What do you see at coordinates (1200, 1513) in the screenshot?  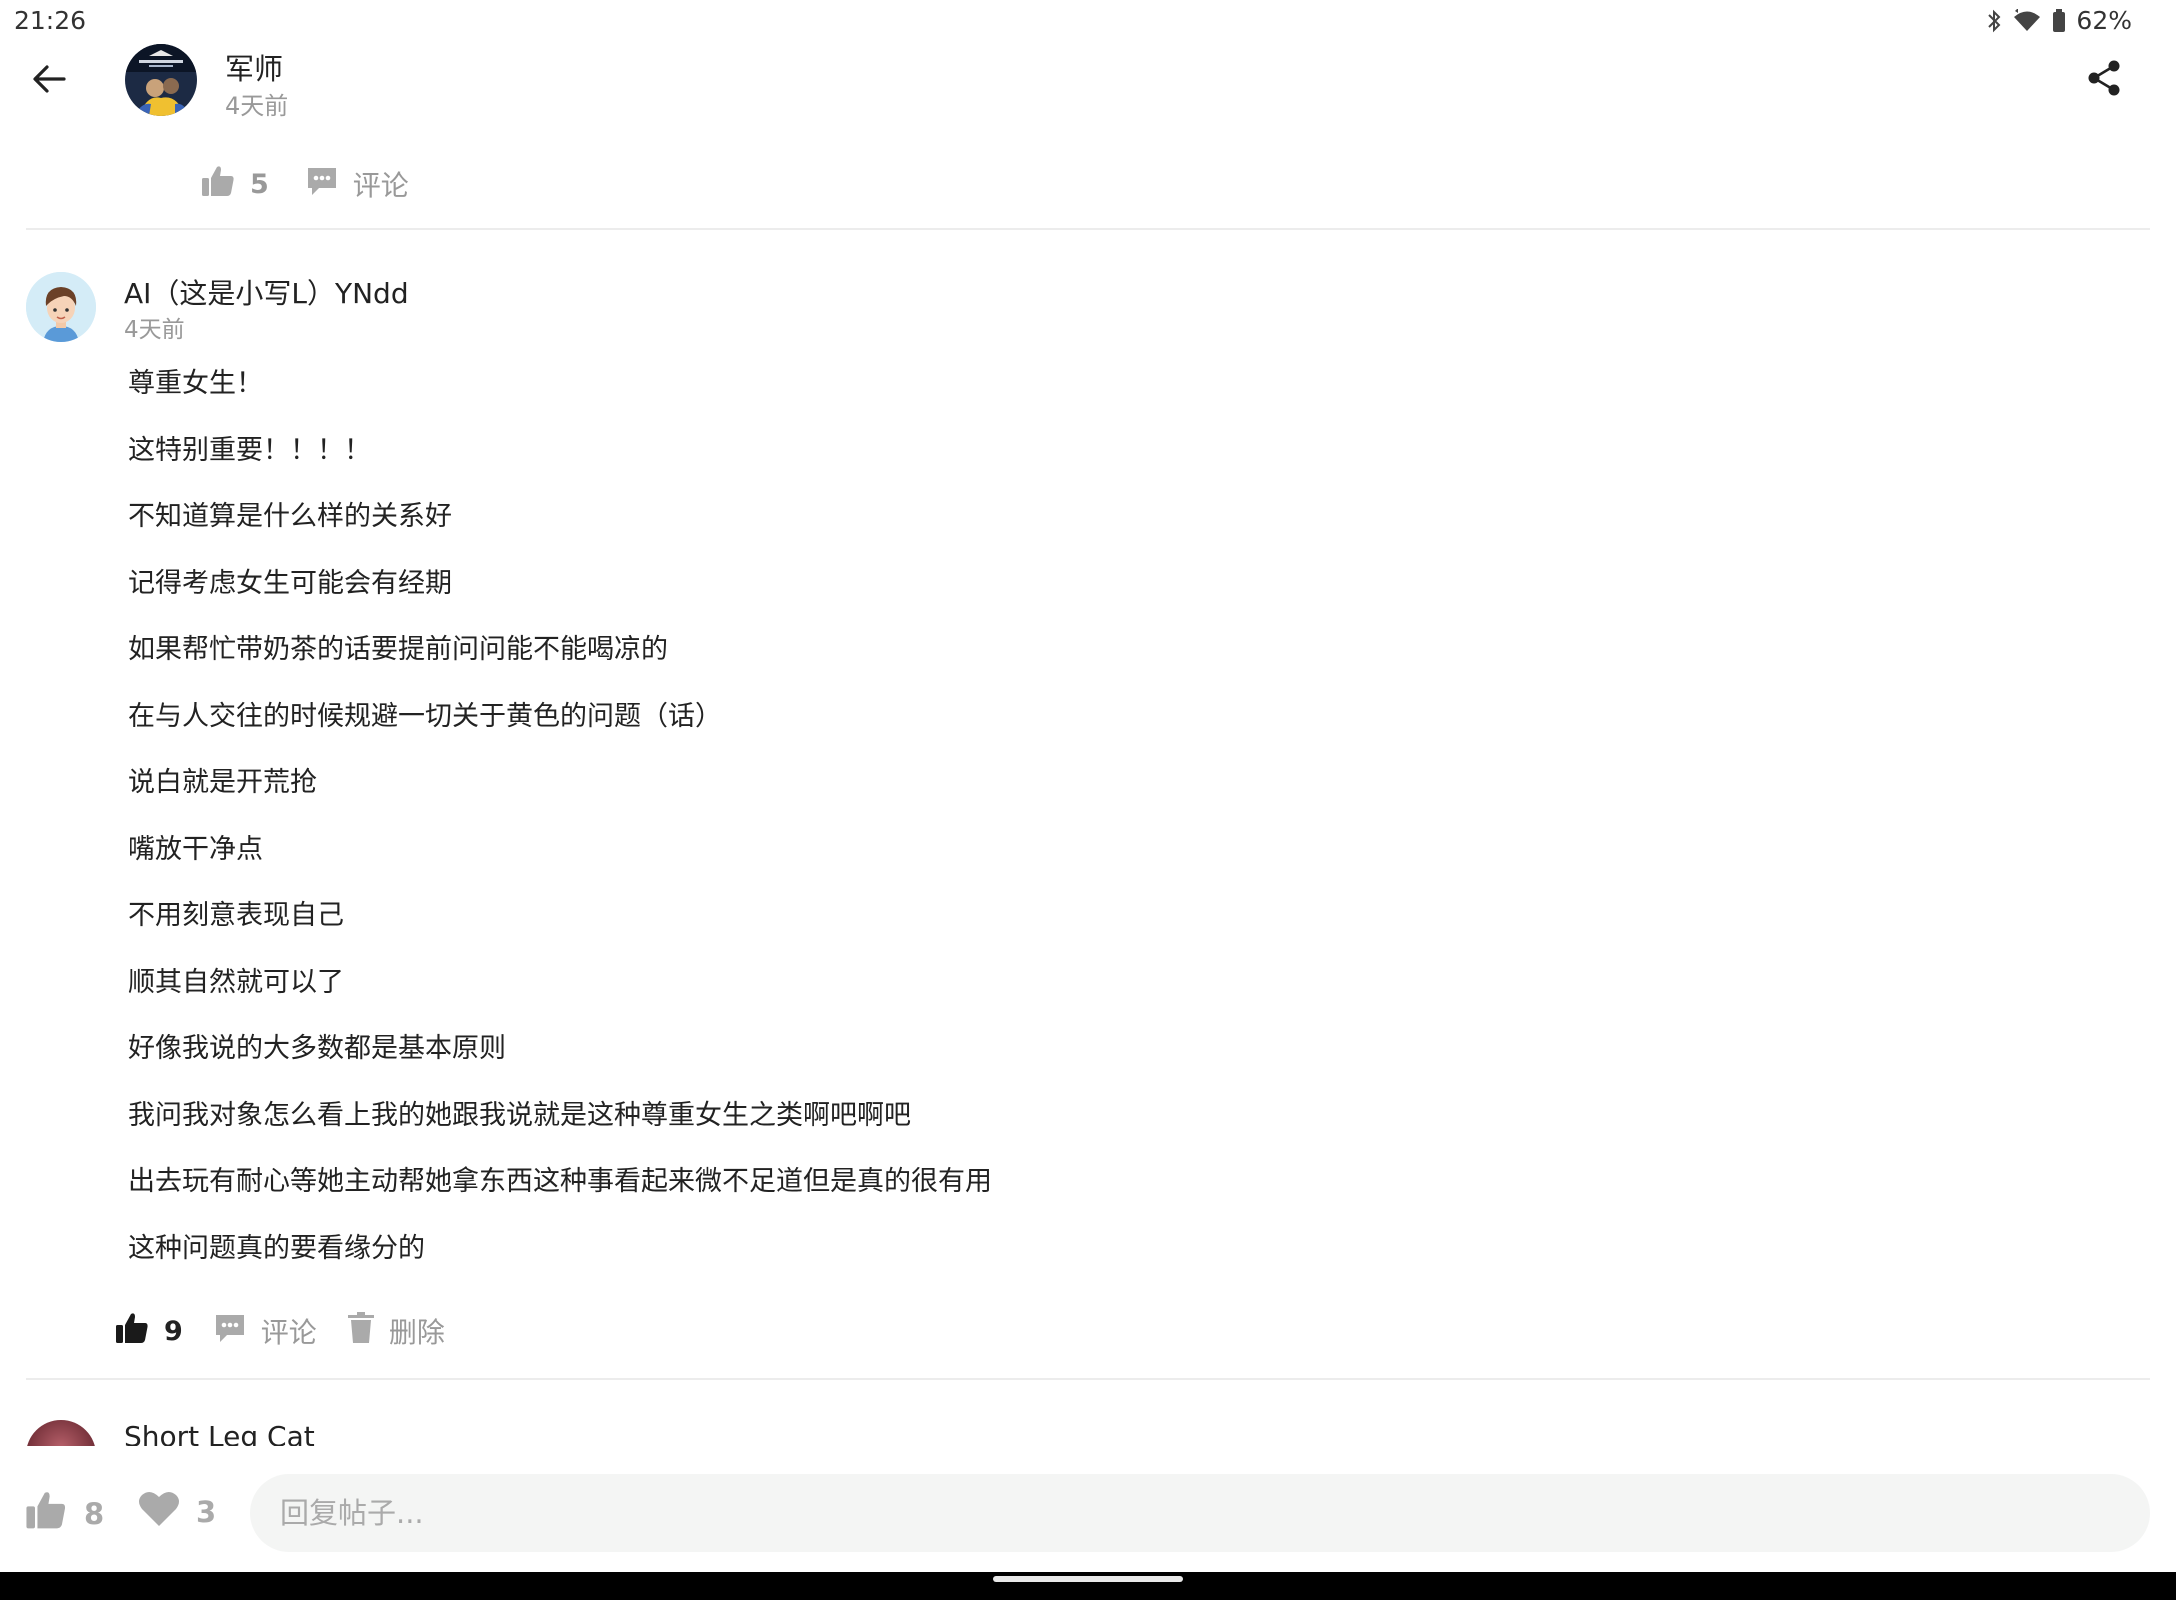 I see `reply-input` at bounding box center [1200, 1513].